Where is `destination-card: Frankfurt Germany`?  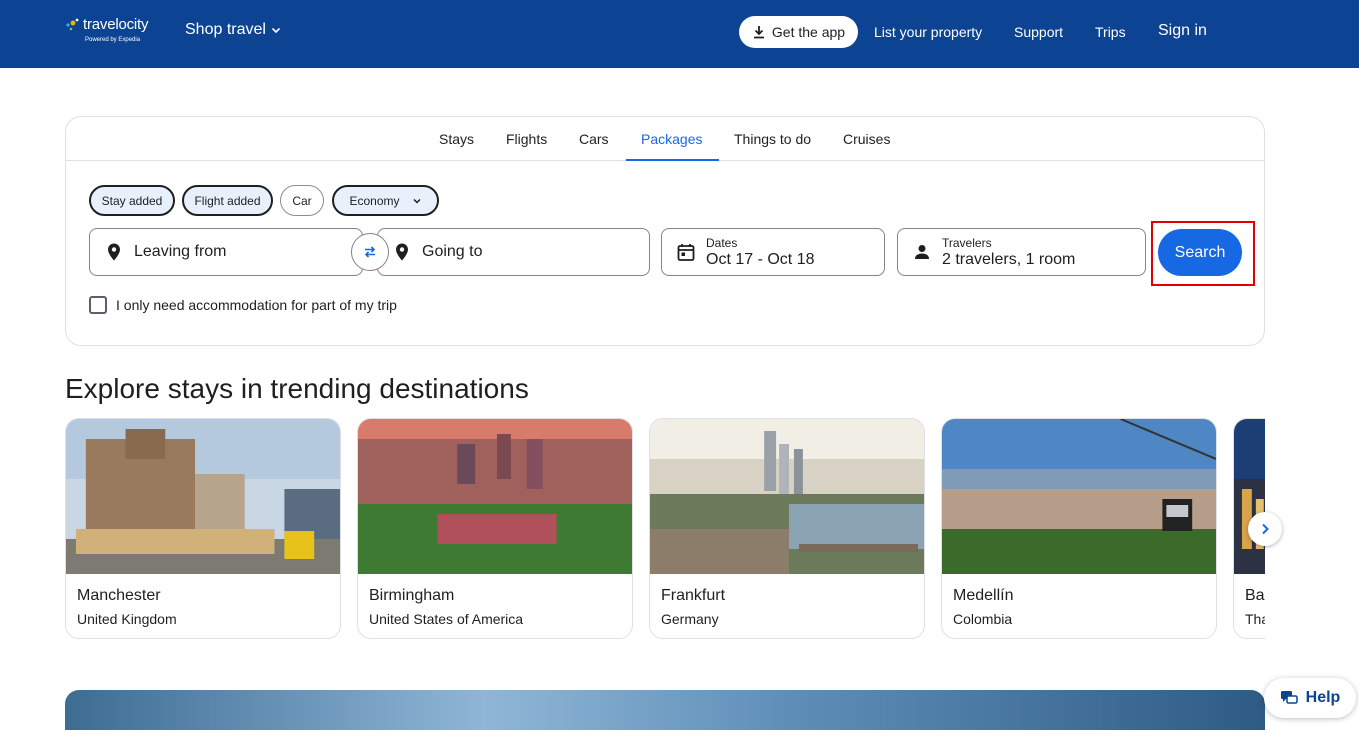 destination-card: Frankfurt Germany is located at coordinates (787, 528).